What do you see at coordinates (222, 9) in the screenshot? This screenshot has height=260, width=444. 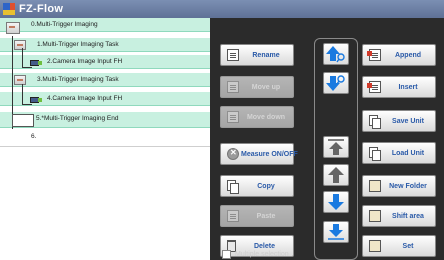 I see `title-bar: FZ-Flow` at bounding box center [222, 9].